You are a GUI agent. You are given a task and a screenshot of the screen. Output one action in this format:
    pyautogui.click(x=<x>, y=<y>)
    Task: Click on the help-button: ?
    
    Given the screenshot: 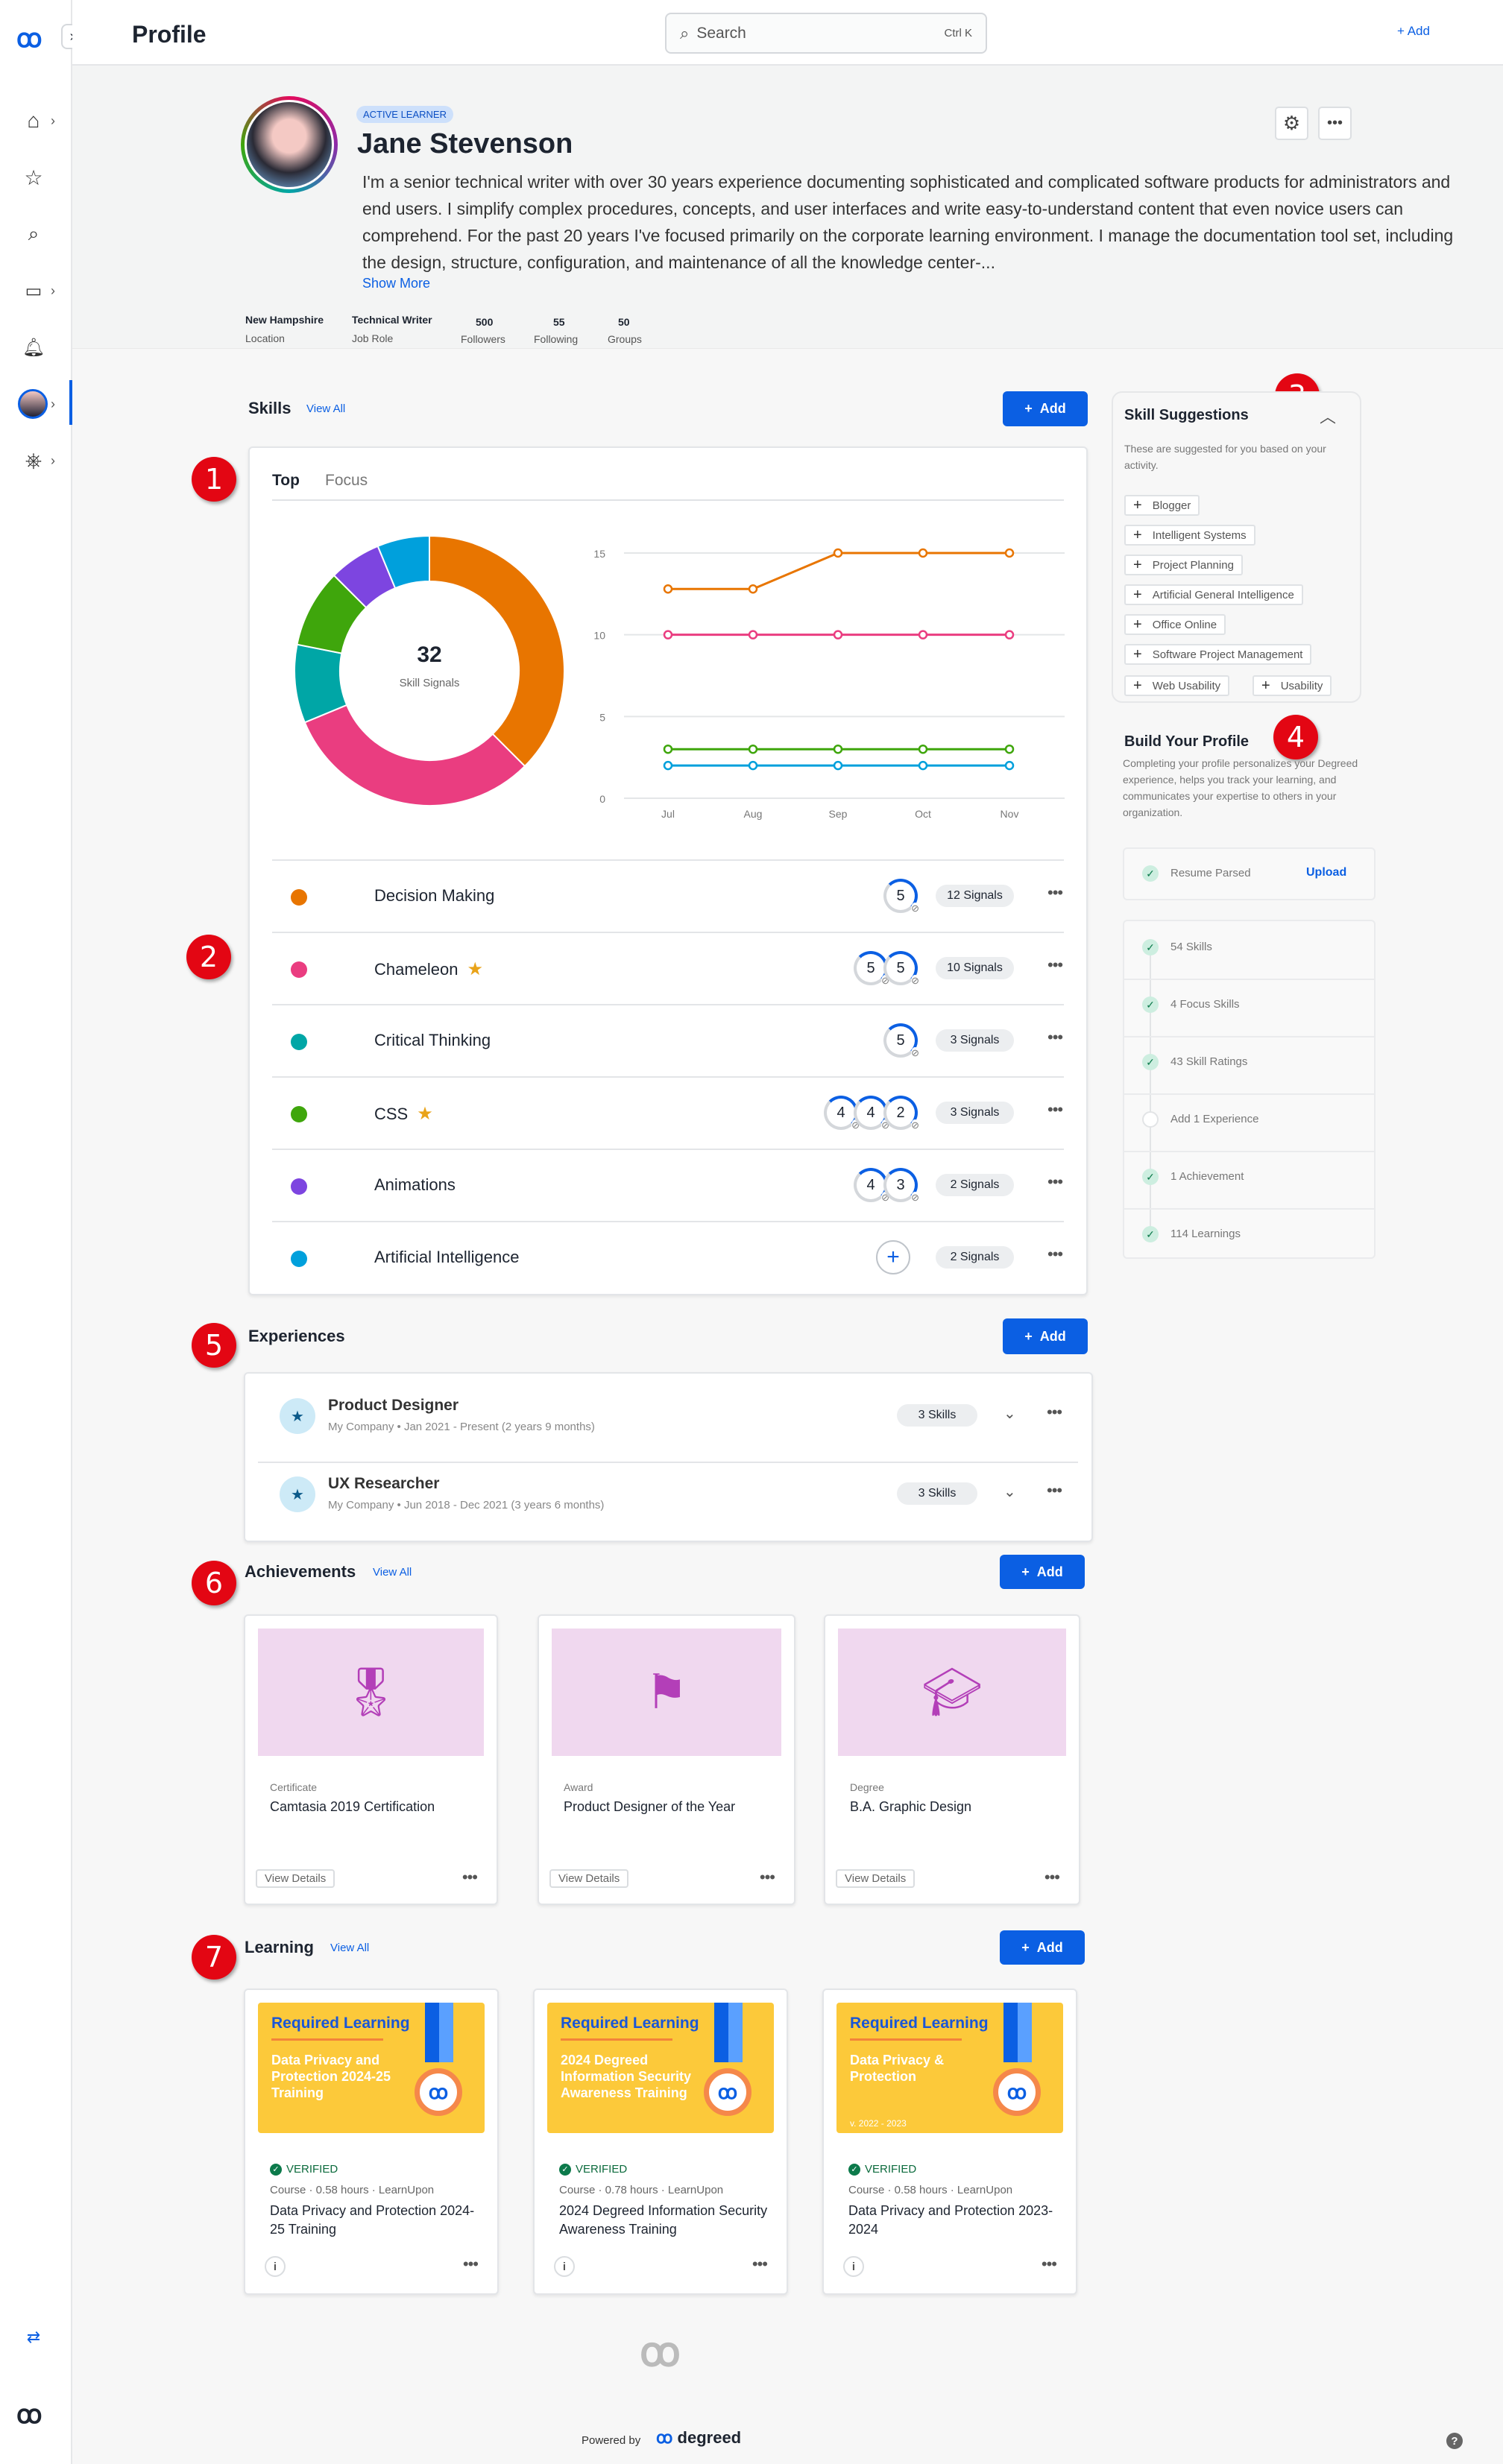 What is the action you would take?
    pyautogui.click(x=1454, y=2441)
    